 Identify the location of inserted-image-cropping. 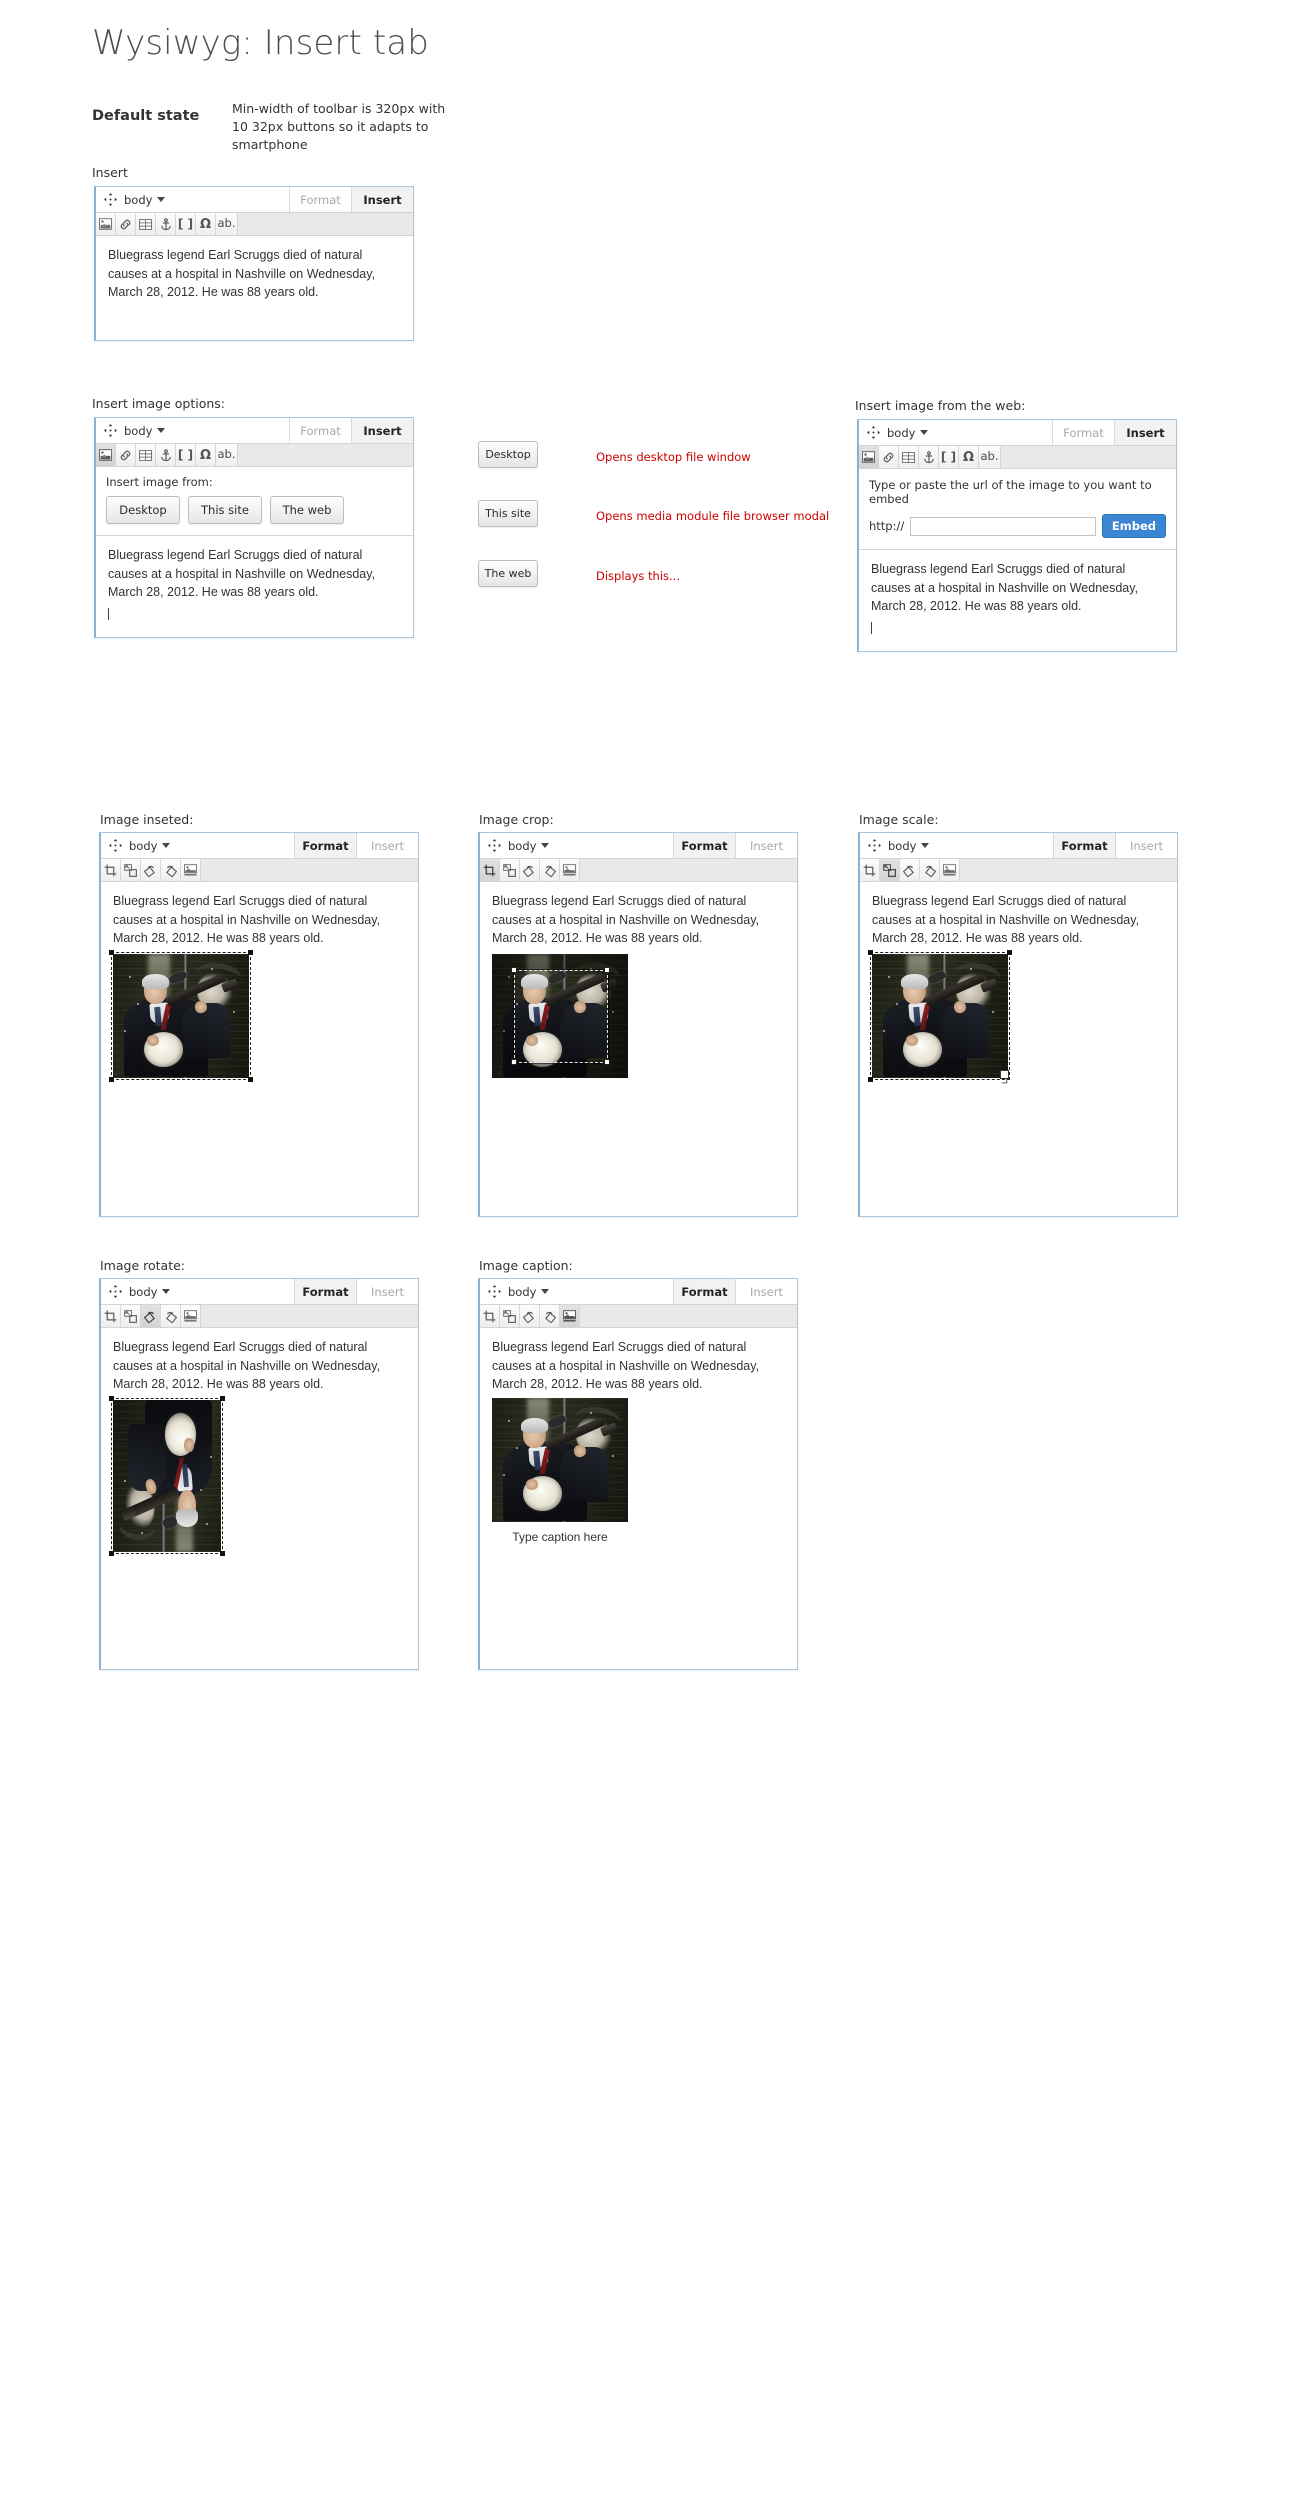
(560, 1015).